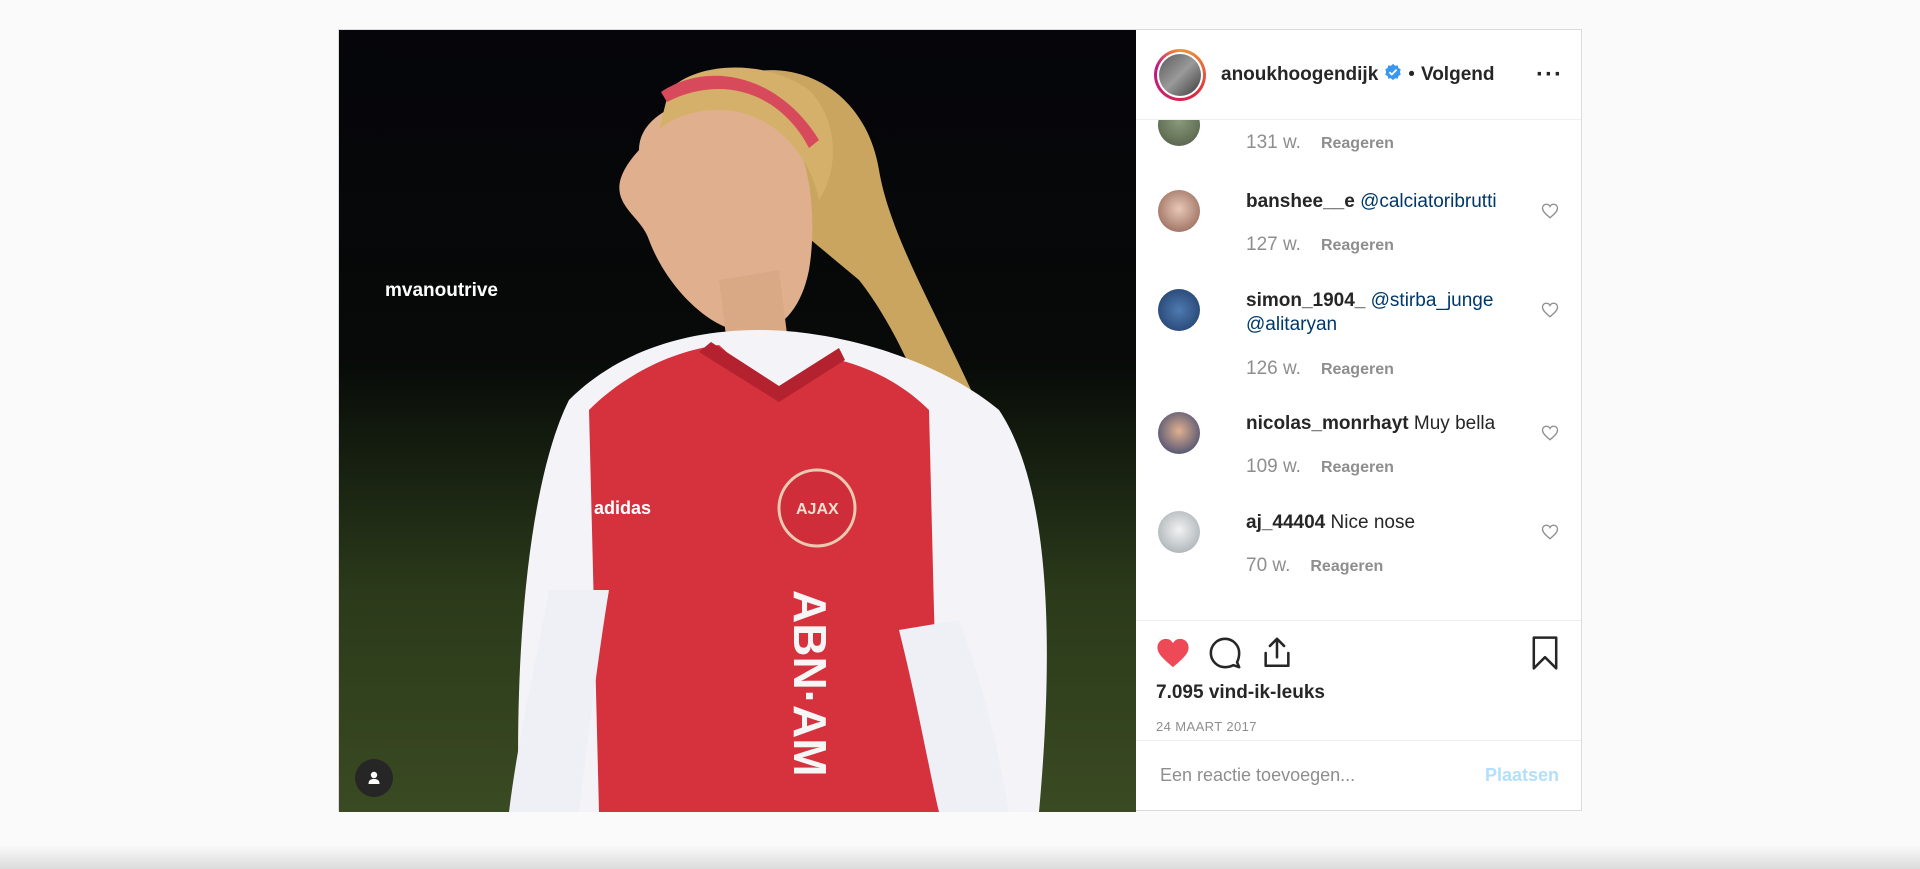 The image size is (1920, 869). What do you see at coordinates (1320, 369) in the screenshot?
I see `comment-meta: 126 w. Reageren` at bounding box center [1320, 369].